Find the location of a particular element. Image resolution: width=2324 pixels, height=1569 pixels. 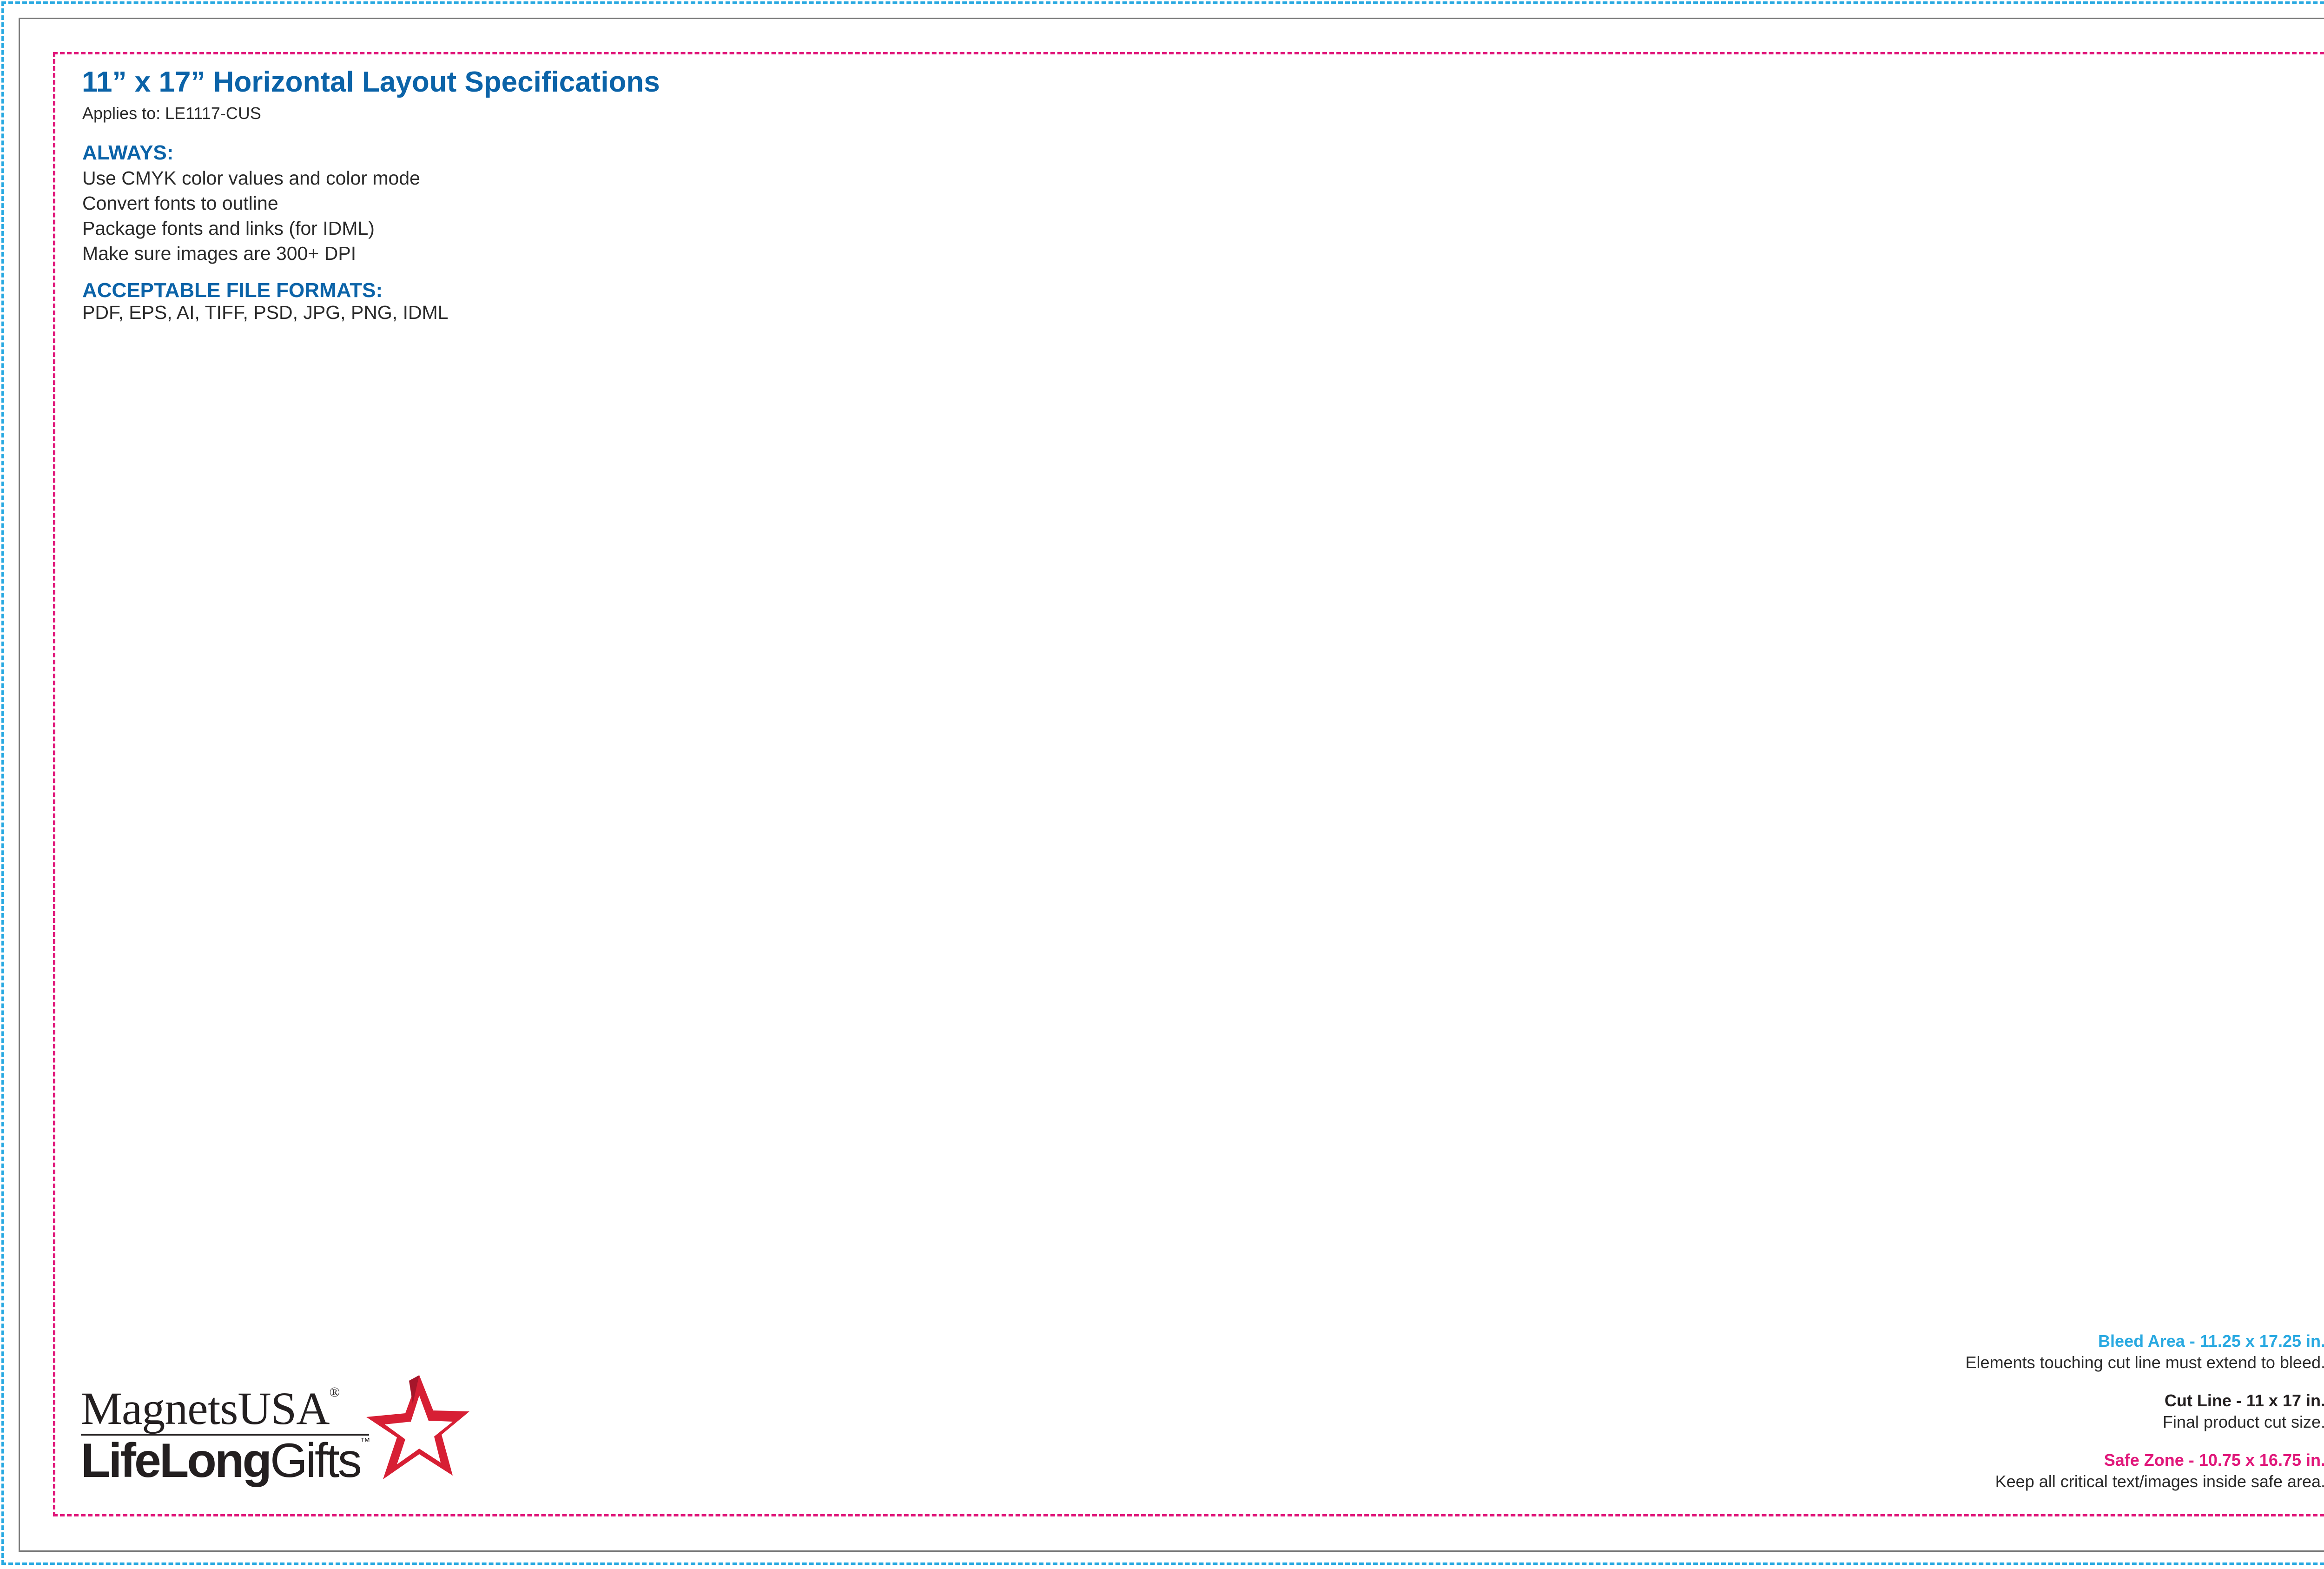

logo-bottom-regular: Gifts is located at coordinates (316, 1461).